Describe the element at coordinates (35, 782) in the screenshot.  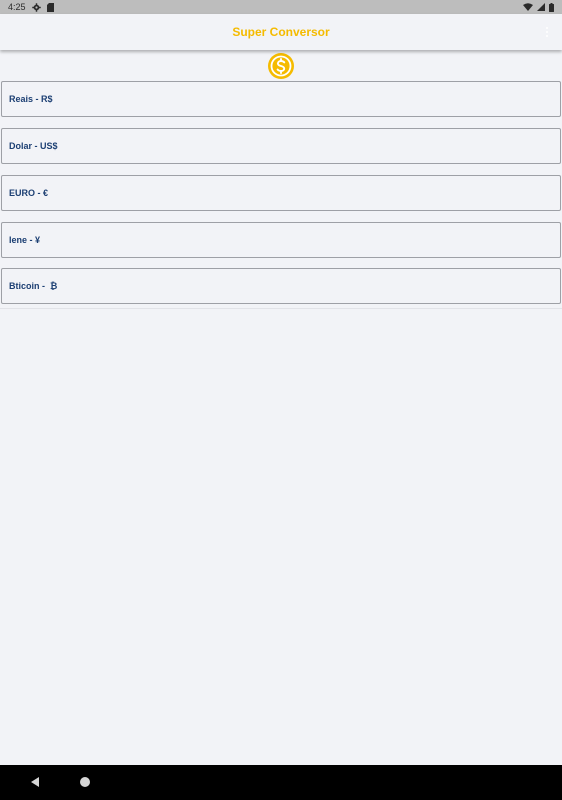
I see `back-icon` at that location.